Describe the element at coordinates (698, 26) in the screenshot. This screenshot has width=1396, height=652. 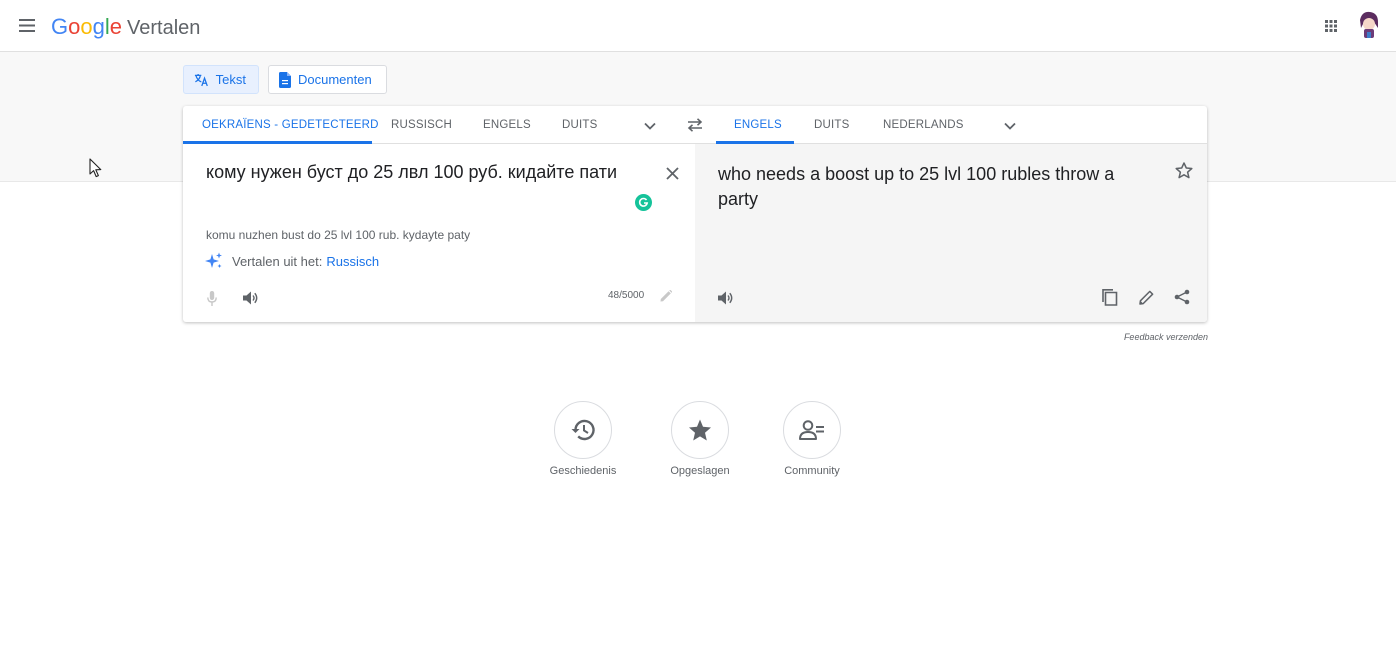
I see `top-bar: Google Vertalen` at that location.